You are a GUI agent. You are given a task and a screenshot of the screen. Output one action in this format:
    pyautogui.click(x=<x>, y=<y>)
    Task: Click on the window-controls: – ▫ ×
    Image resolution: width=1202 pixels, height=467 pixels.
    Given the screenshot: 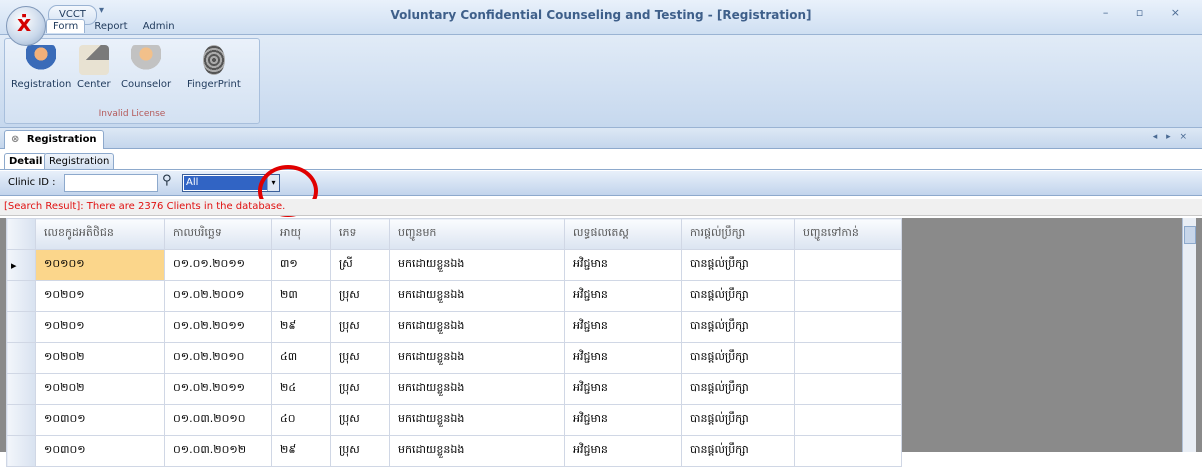 What is the action you would take?
    pyautogui.click(x=1147, y=12)
    